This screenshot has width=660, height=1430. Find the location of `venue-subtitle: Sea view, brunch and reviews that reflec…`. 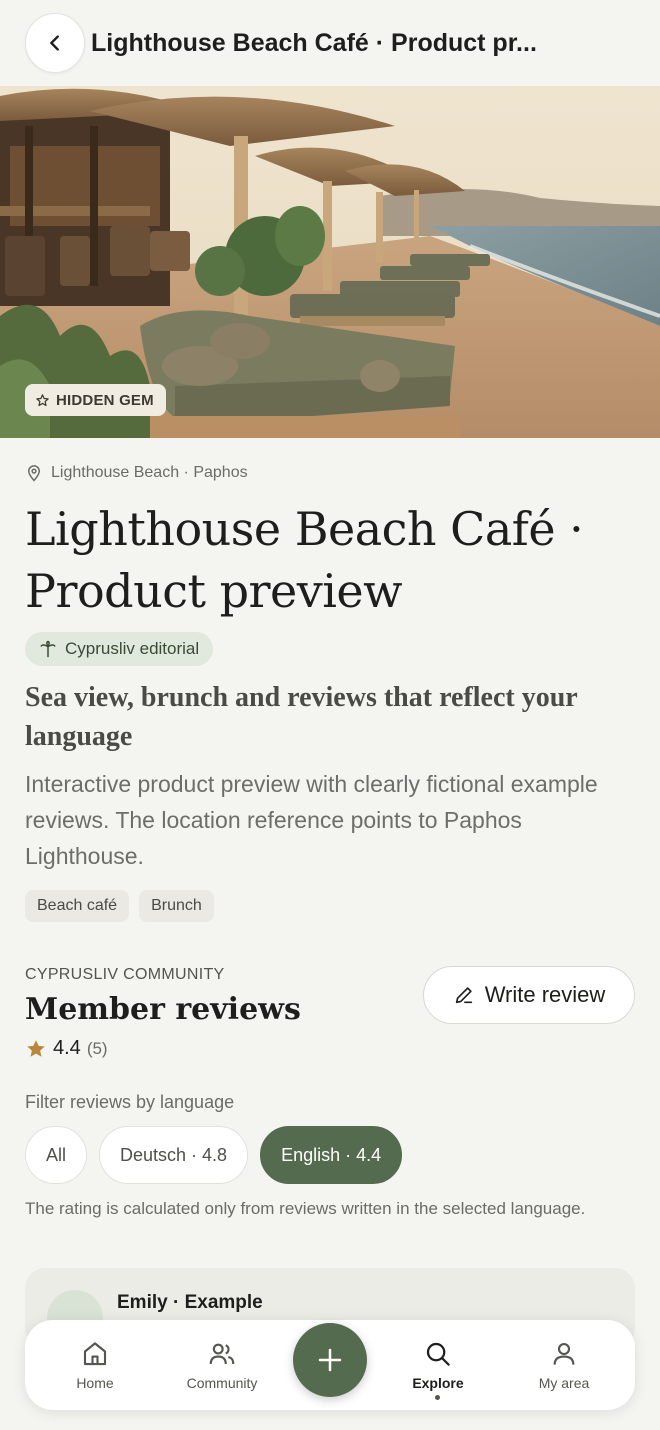

venue-subtitle: Sea view, brunch and reviews that reflec… is located at coordinates (301, 717).